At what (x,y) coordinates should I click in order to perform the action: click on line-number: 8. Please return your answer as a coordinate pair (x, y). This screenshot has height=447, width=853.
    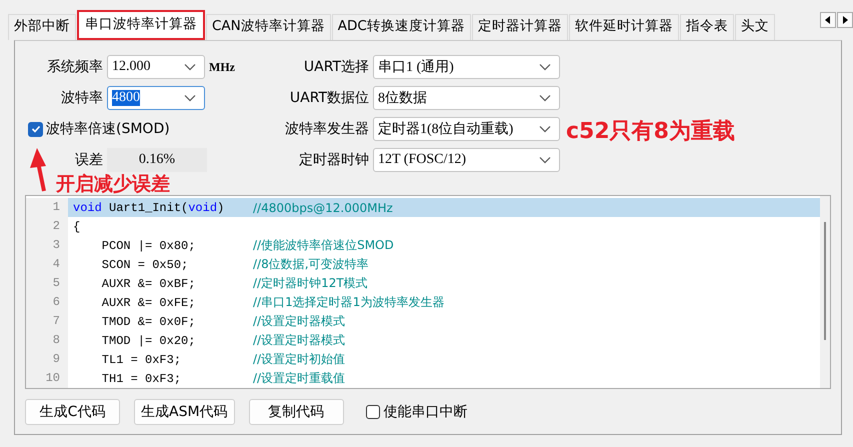
    Looking at the image, I should click on (47, 340).